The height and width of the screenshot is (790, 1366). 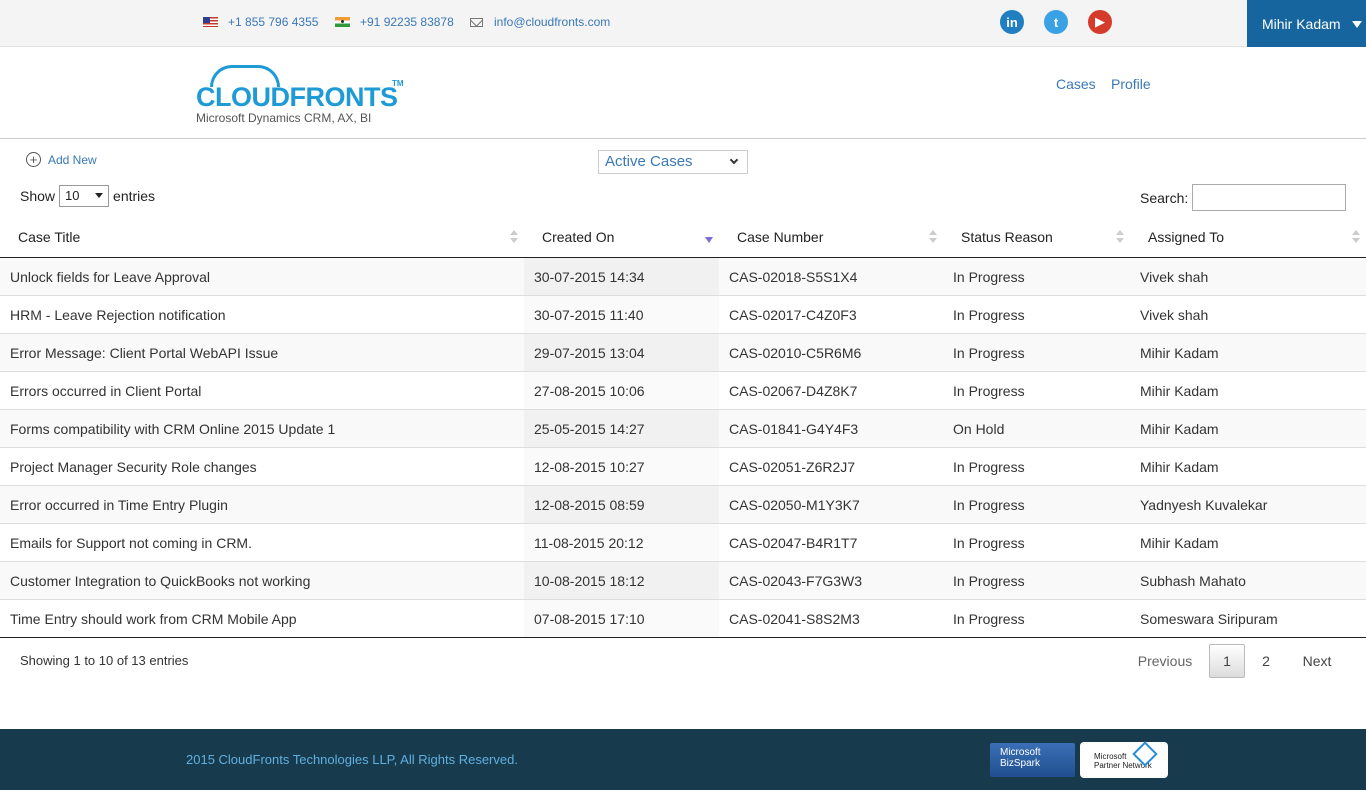 I want to click on add-new-label: Add New, so click(x=72, y=159).